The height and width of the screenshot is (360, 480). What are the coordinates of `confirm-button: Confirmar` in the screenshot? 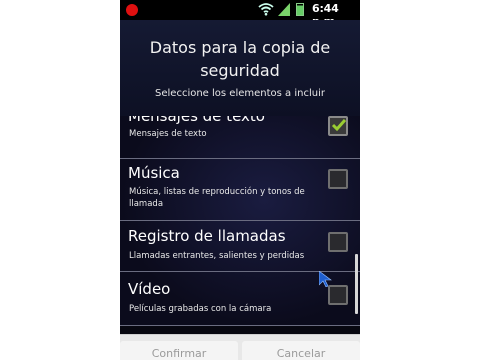 It's located at (179, 350).